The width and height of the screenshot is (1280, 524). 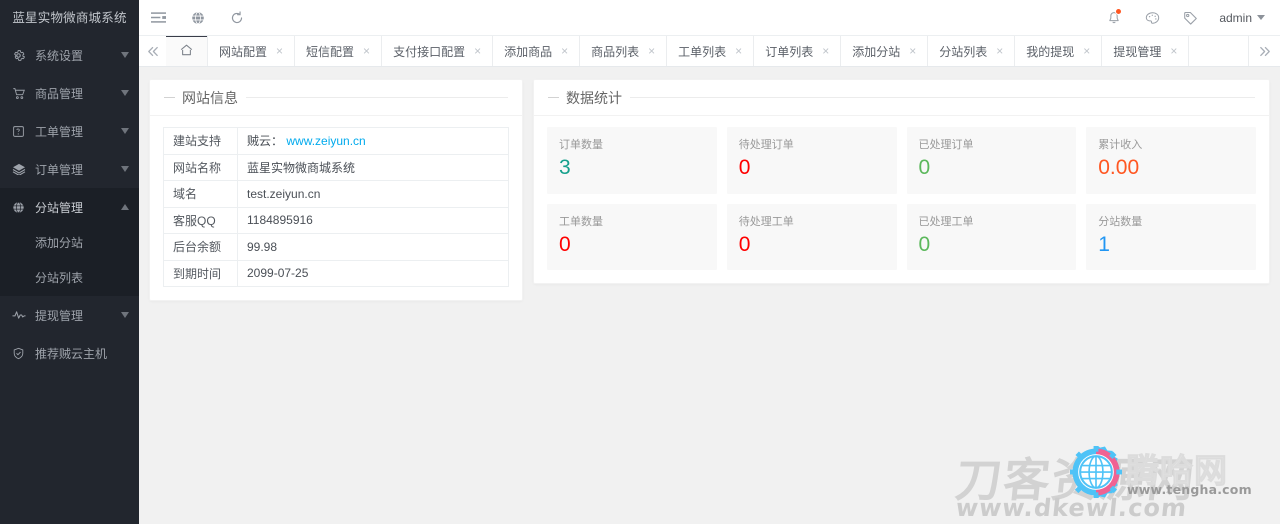 What do you see at coordinates (1171, 237) in the screenshot?
I see `stat-card-substation-count: 分站数量 1` at bounding box center [1171, 237].